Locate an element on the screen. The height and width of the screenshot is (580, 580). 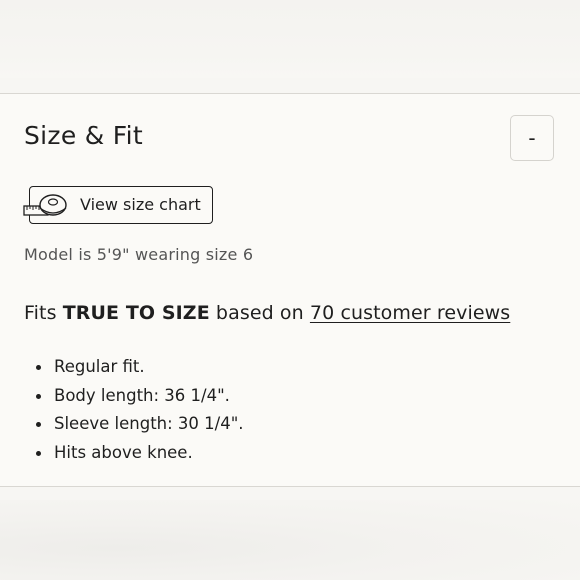
list-item: Hits above knee. is located at coordinates (134, 455).